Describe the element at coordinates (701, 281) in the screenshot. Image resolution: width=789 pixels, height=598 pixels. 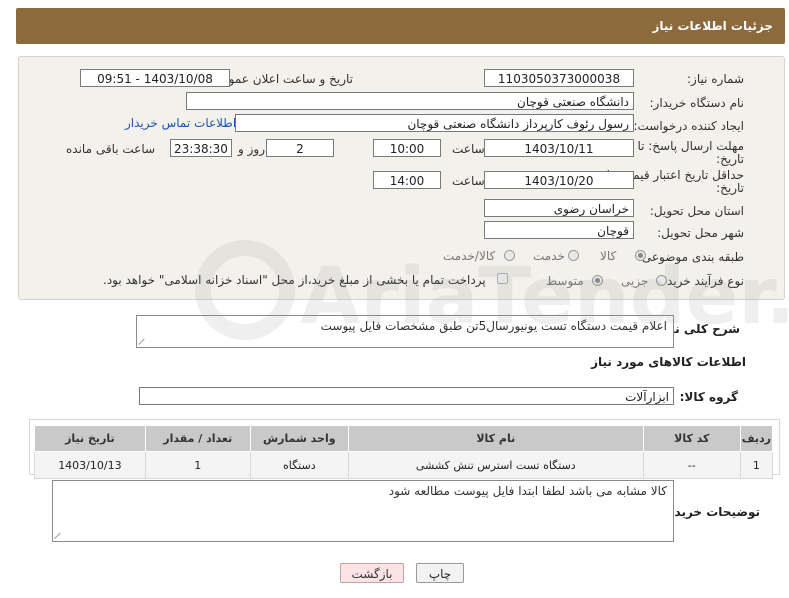
I see `process-label: نوع فرآیند خرید :` at that location.